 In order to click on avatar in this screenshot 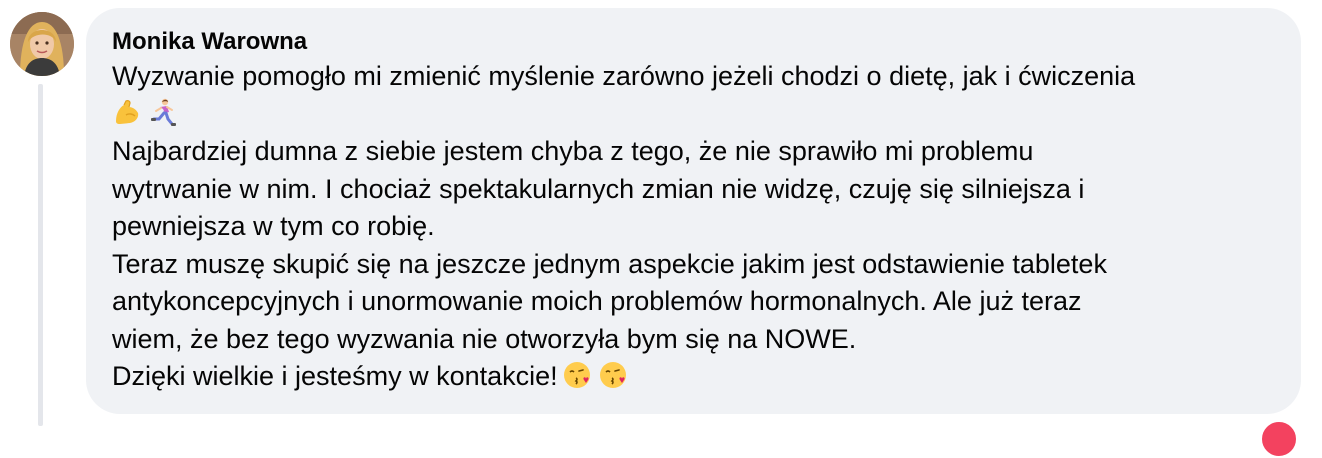, I will do `click(42, 44)`.